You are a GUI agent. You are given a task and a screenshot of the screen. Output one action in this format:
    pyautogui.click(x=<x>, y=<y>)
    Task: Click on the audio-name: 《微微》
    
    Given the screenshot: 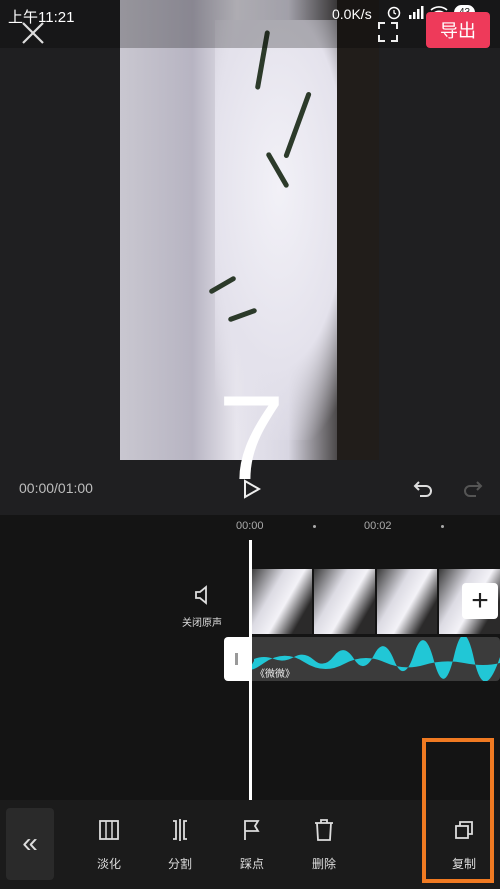 What is the action you would take?
    pyautogui.click(x=275, y=674)
    